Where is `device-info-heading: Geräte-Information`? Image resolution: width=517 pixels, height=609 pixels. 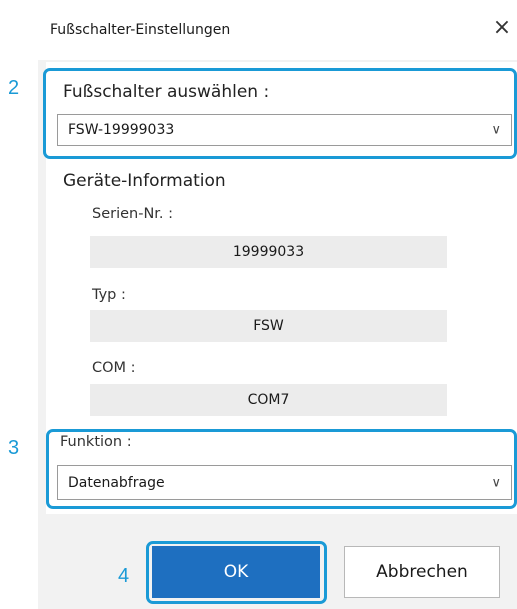
device-info-heading: Geräte-Information is located at coordinates (144, 181).